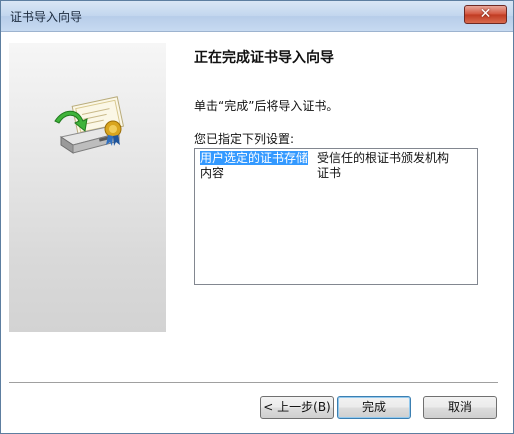  What do you see at coordinates (253, 383) in the screenshot?
I see `footer-divider` at bounding box center [253, 383].